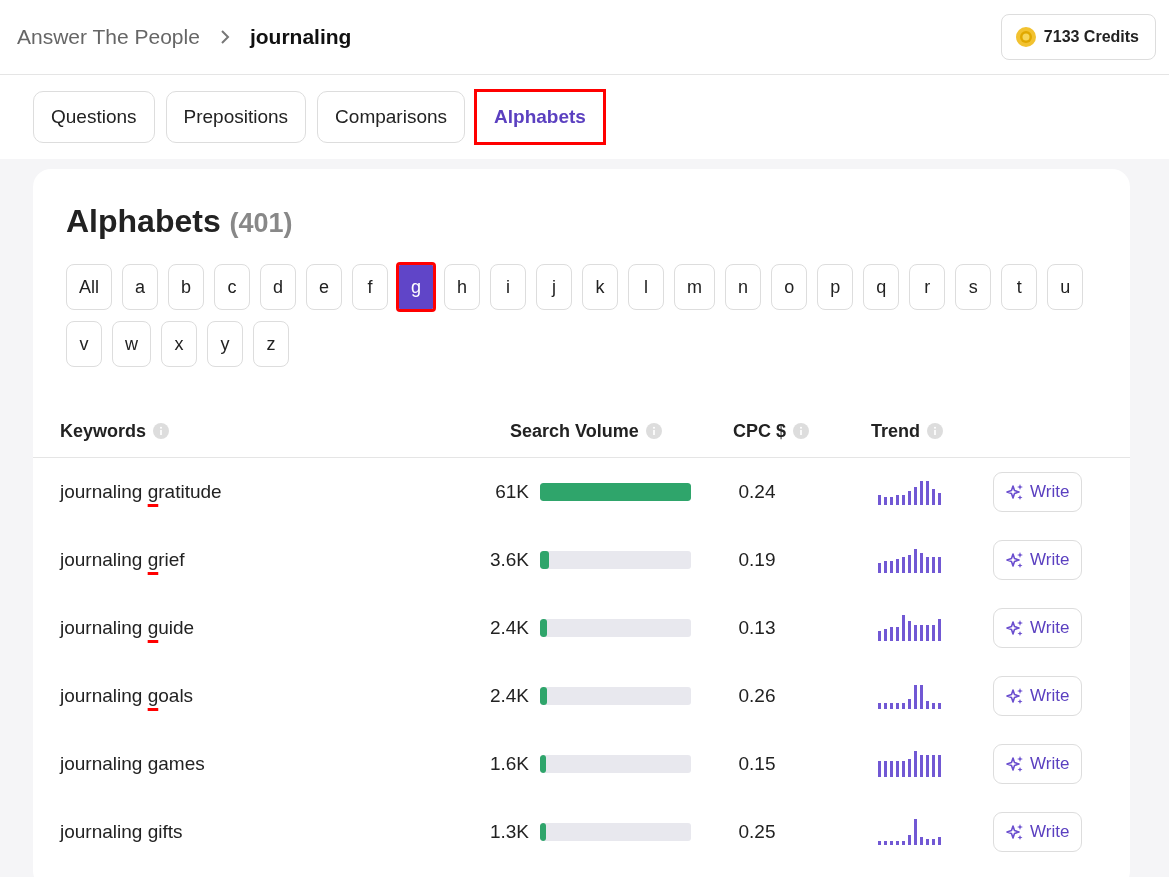  Describe the element at coordinates (89, 287) in the screenshot. I see `letter-filter: All` at that location.